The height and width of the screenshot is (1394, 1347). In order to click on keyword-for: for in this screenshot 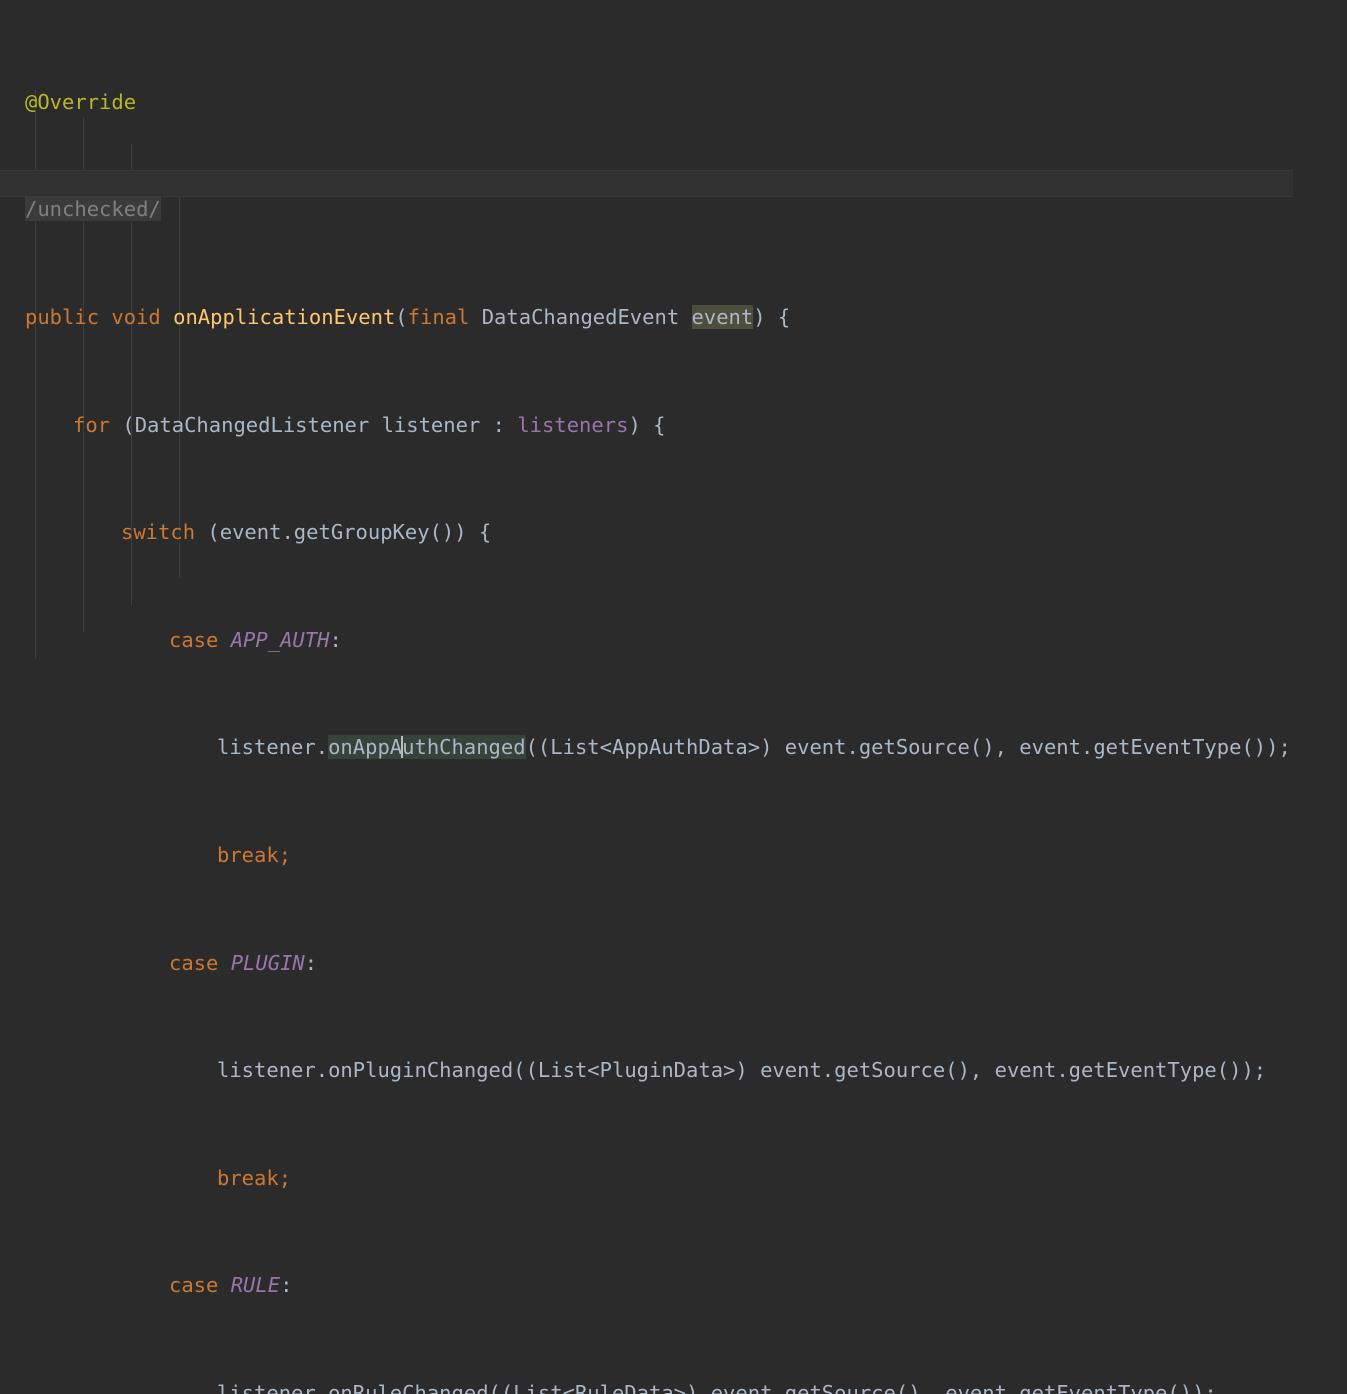, I will do `click(92, 424)`.